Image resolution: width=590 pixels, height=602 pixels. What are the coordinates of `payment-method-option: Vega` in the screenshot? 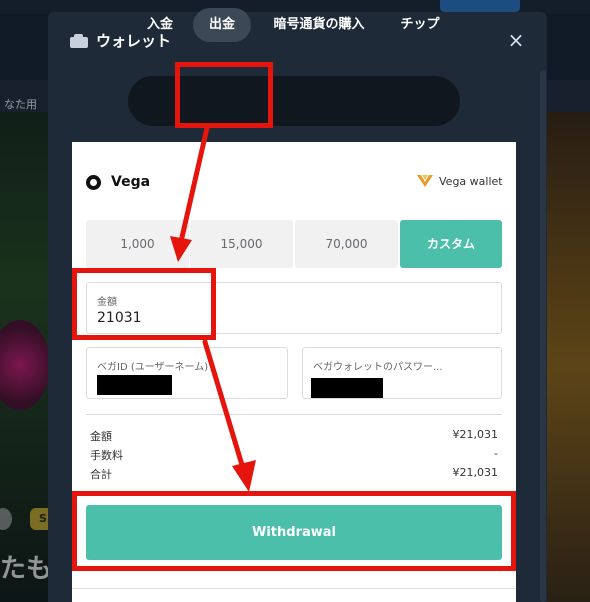 It's located at (118, 182).